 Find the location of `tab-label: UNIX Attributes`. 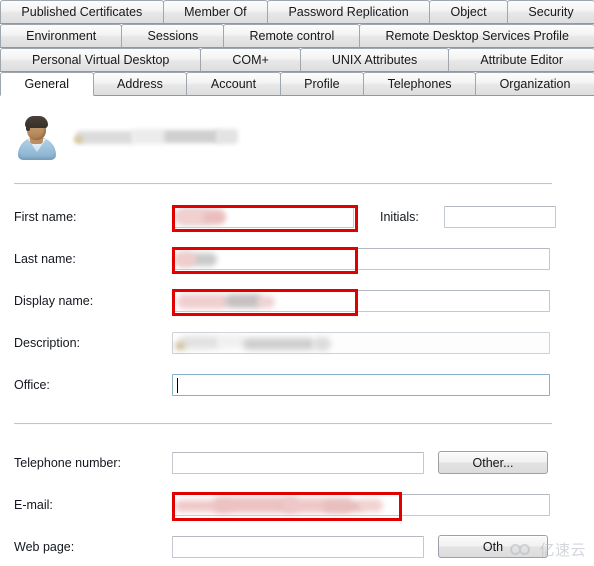

tab-label: UNIX Attributes is located at coordinates (374, 59).